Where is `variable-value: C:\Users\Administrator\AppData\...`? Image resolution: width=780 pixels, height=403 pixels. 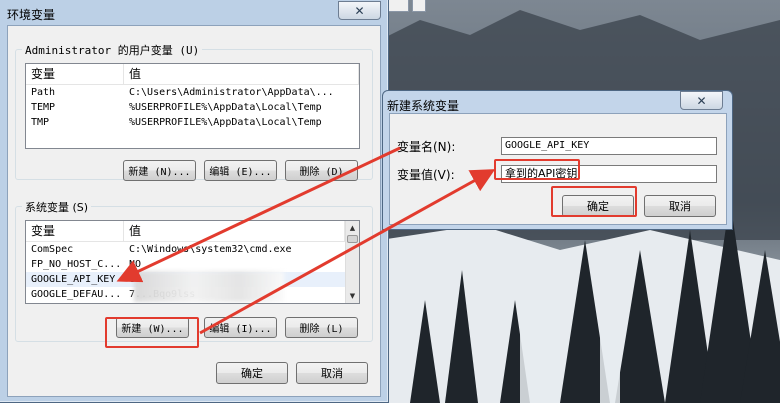 variable-value: C:\Users\Administrator\AppData\... is located at coordinates (231, 92).